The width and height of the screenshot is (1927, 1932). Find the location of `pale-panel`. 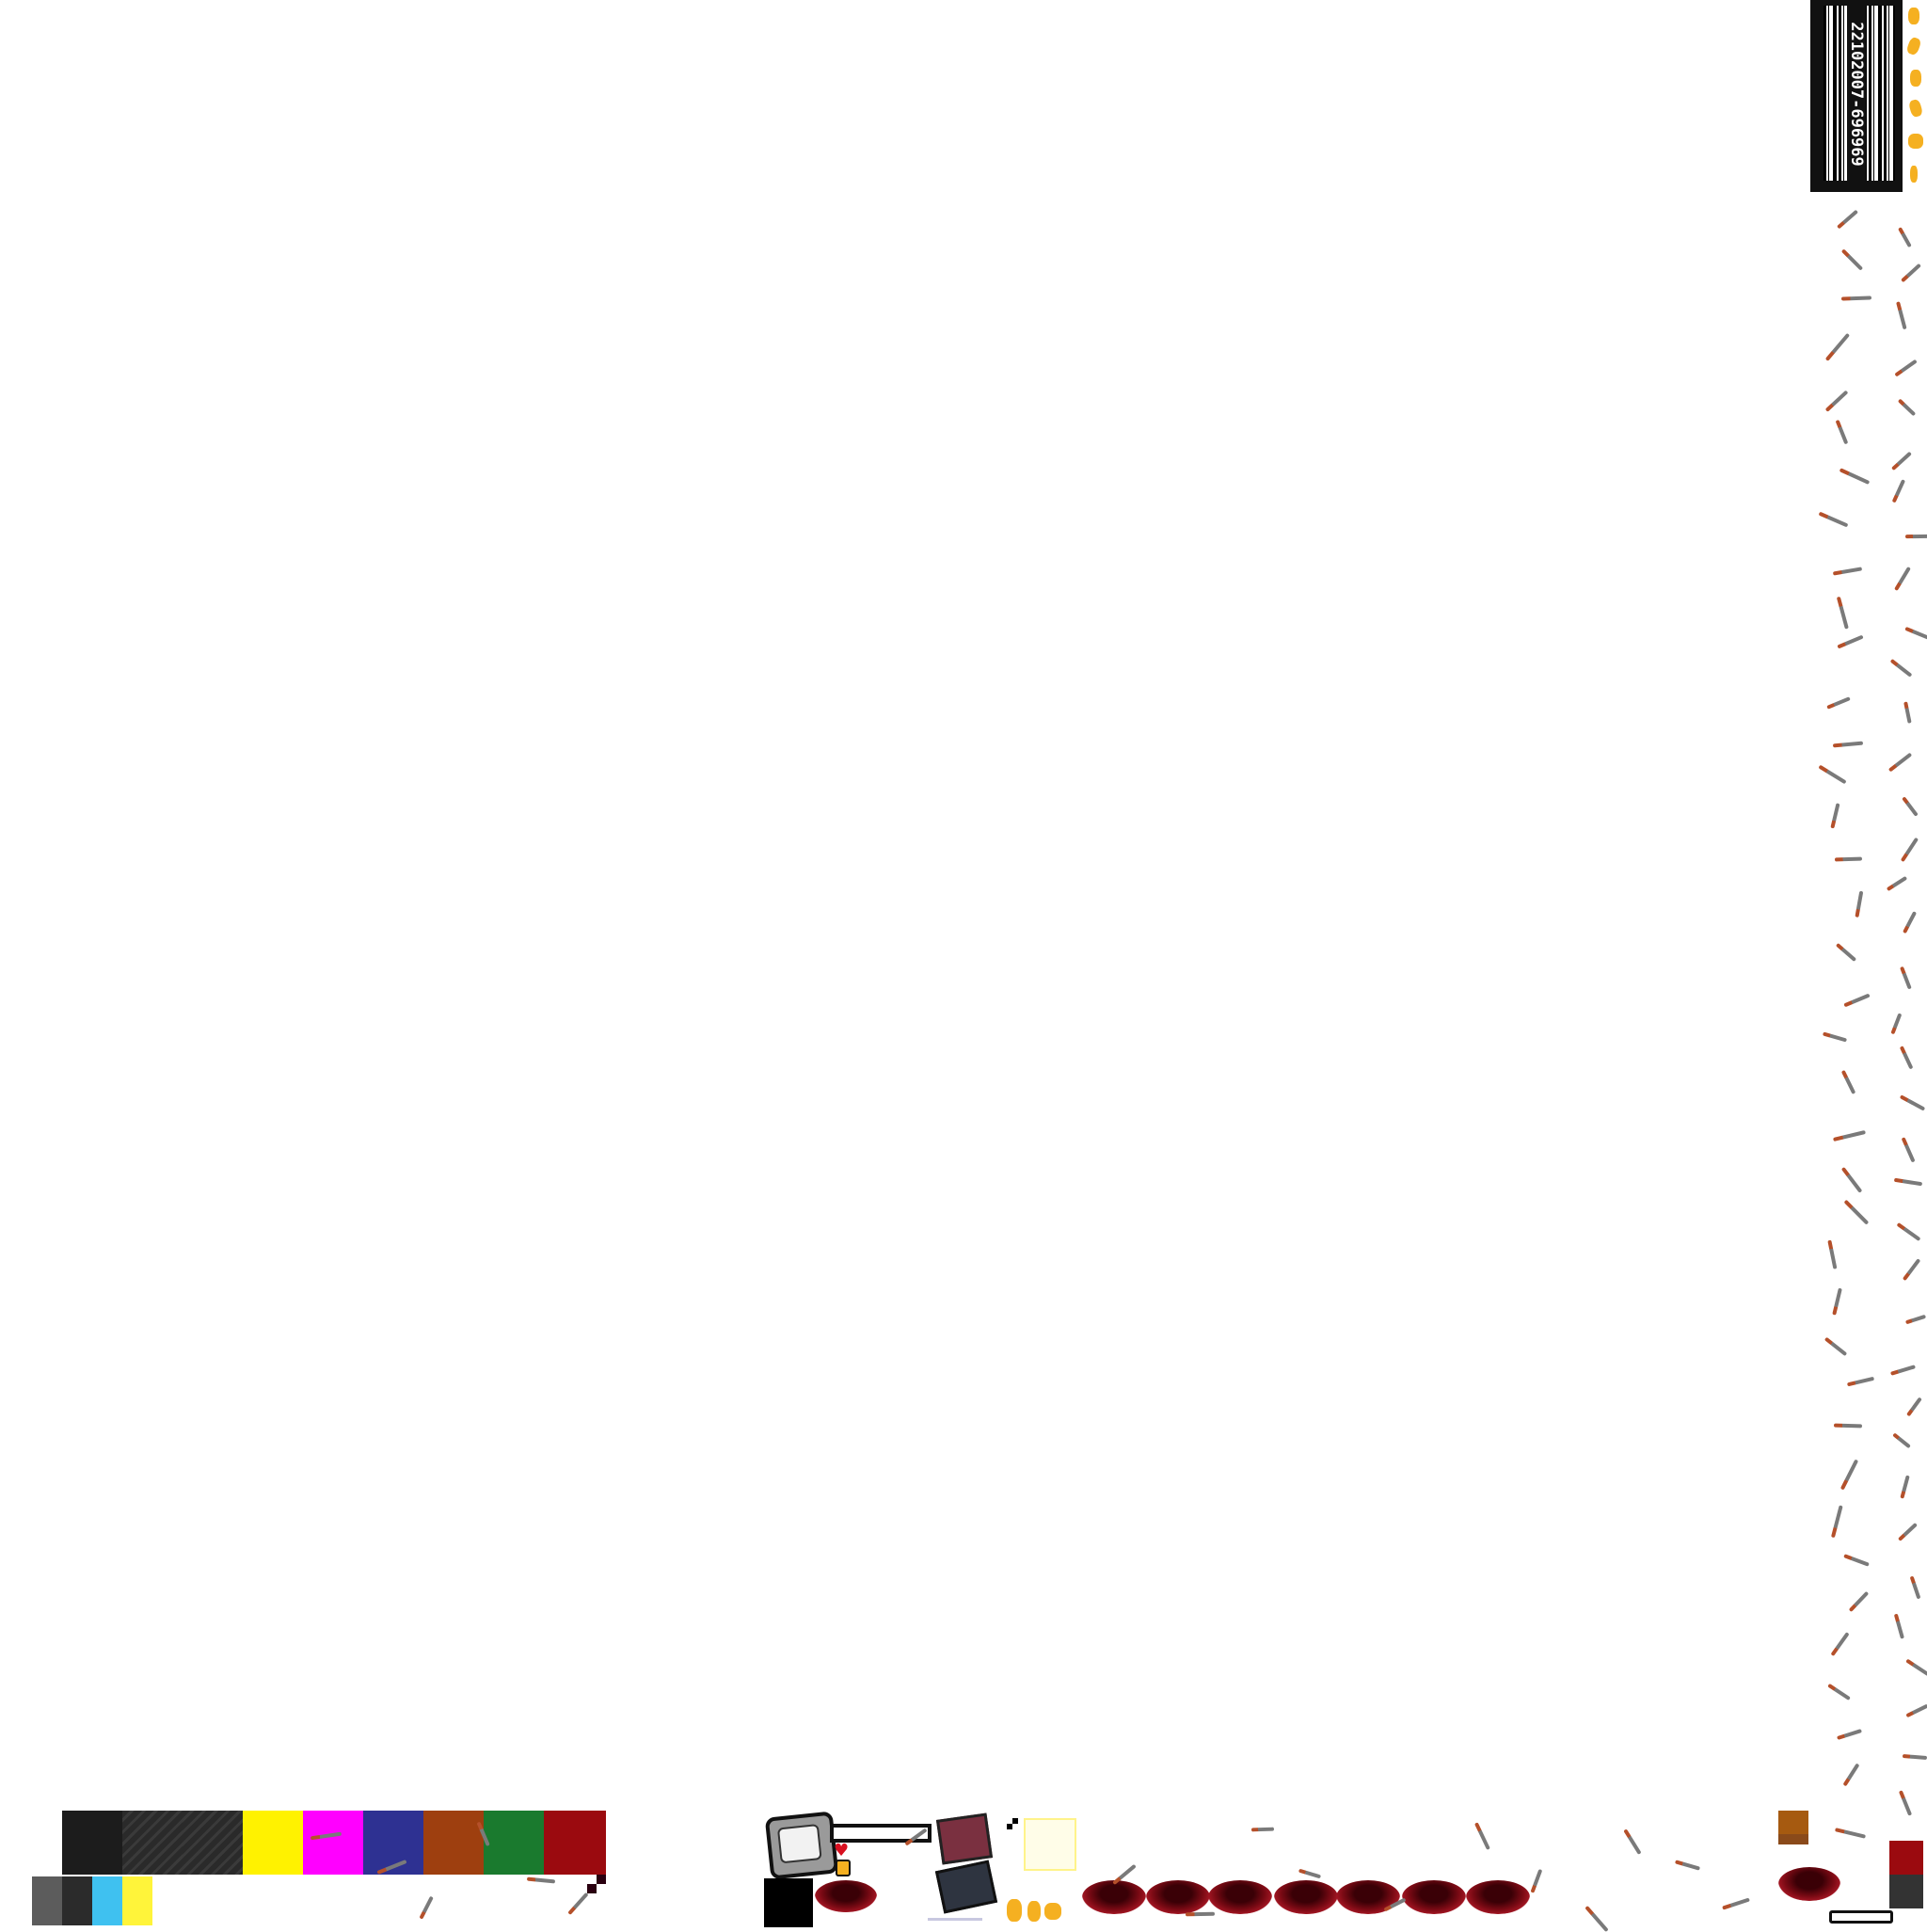

pale-panel is located at coordinates (1050, 1844).